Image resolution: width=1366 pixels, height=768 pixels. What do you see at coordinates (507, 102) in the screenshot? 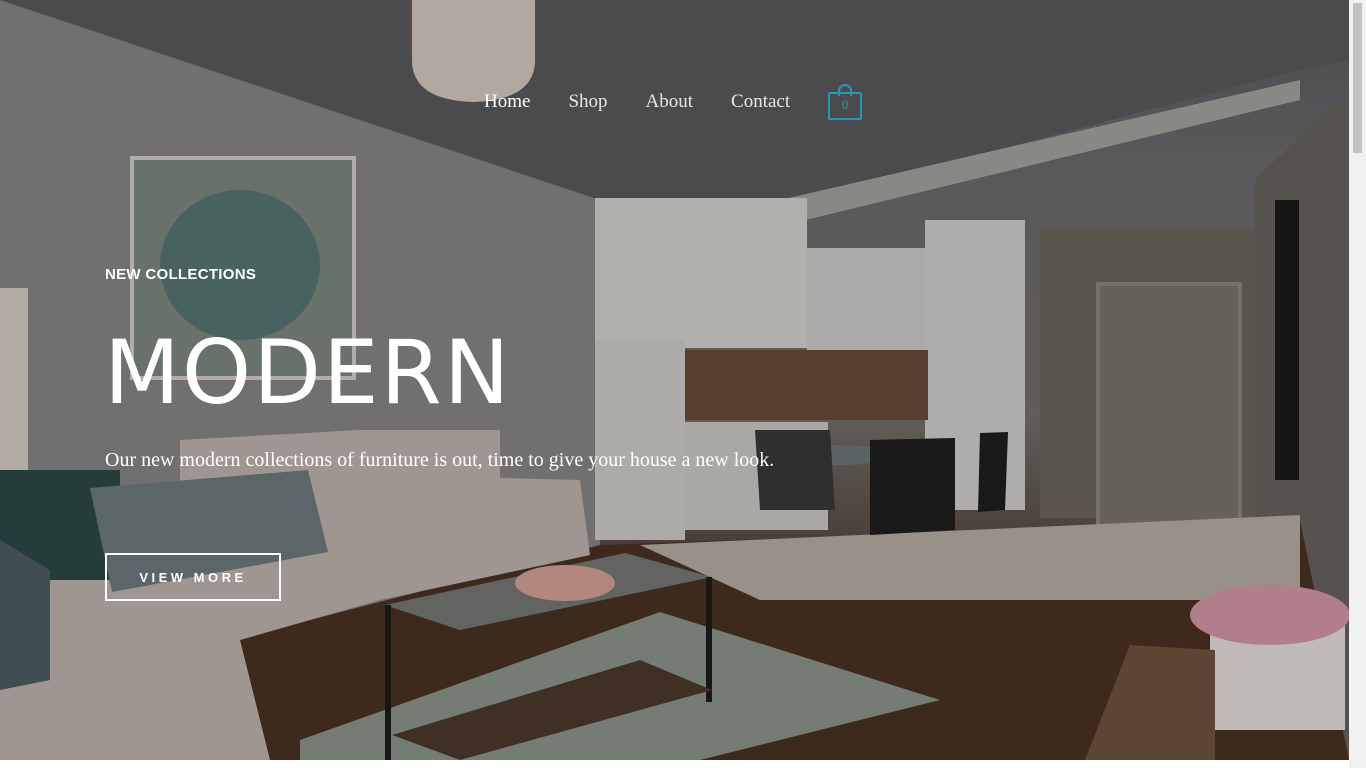
I see `nav-link-home: Home` at bounding box center [507, 102].